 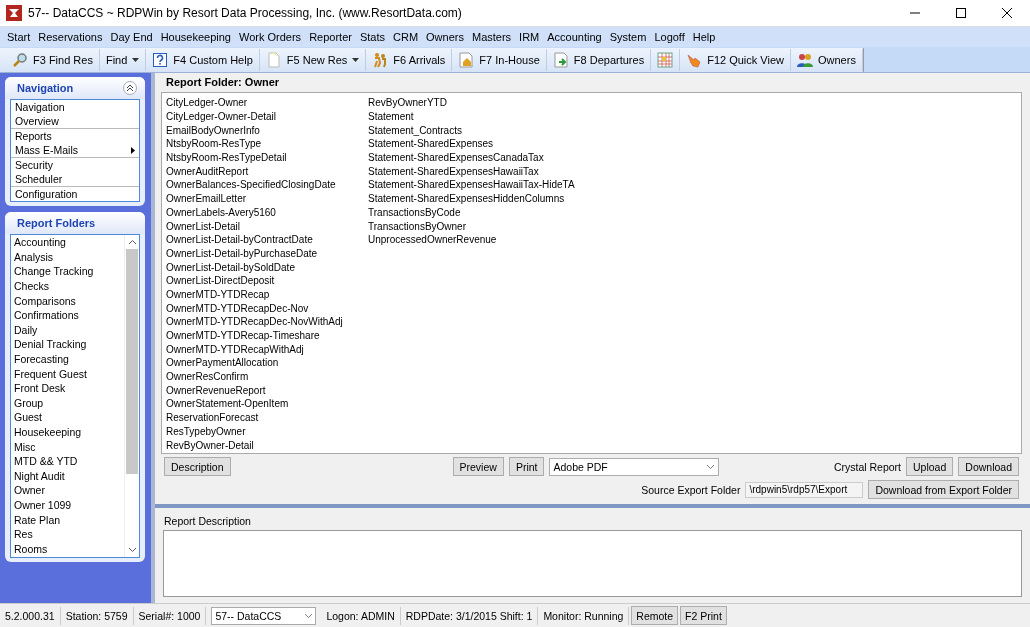 I want to click on description-button: Description, so click(x=197, y=466).